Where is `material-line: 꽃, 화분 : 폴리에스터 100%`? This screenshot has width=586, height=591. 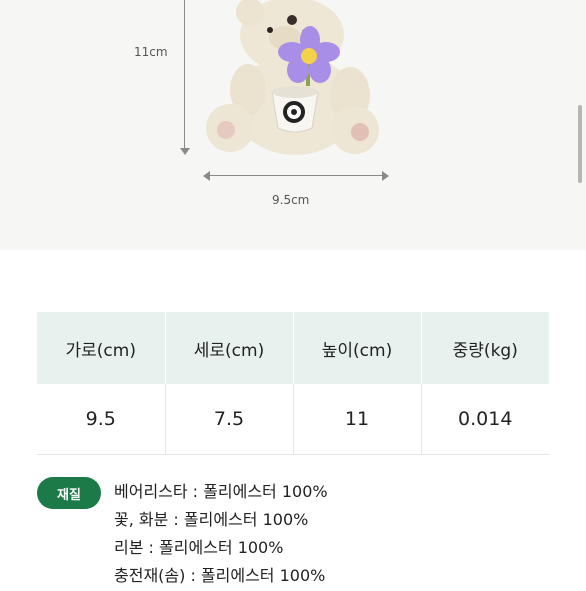 material-line: 꽃, 화분 : 폴리에스터 100% is located at coordinates (211, 519).